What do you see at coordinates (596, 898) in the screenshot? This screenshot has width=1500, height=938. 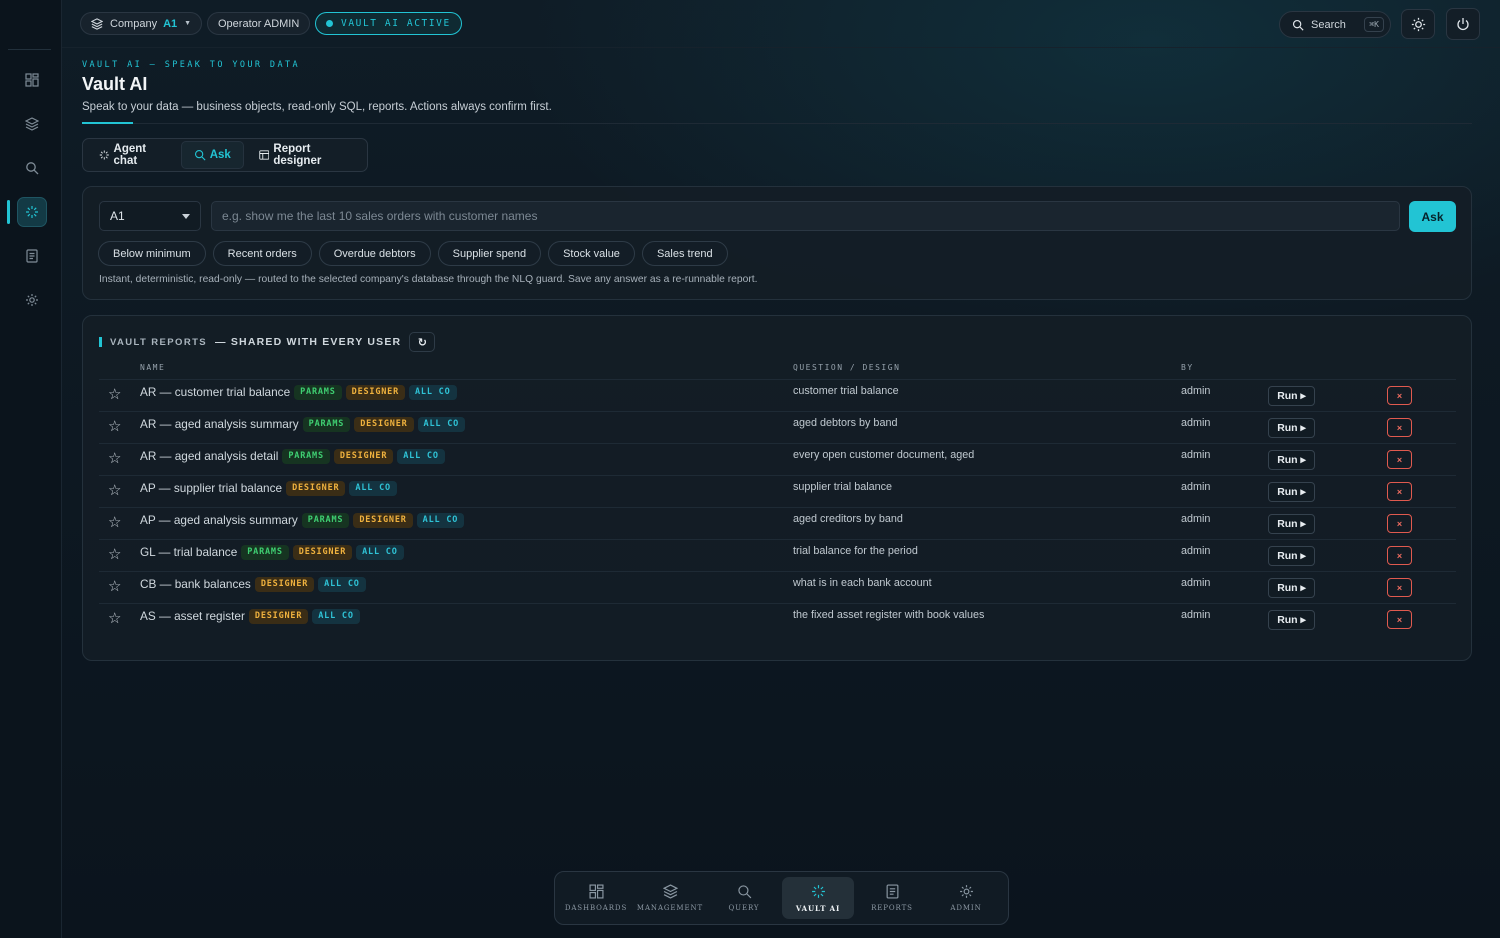 I see `dock-item-dashboards: DASHBOARDS` at bounding box center [596, 898].